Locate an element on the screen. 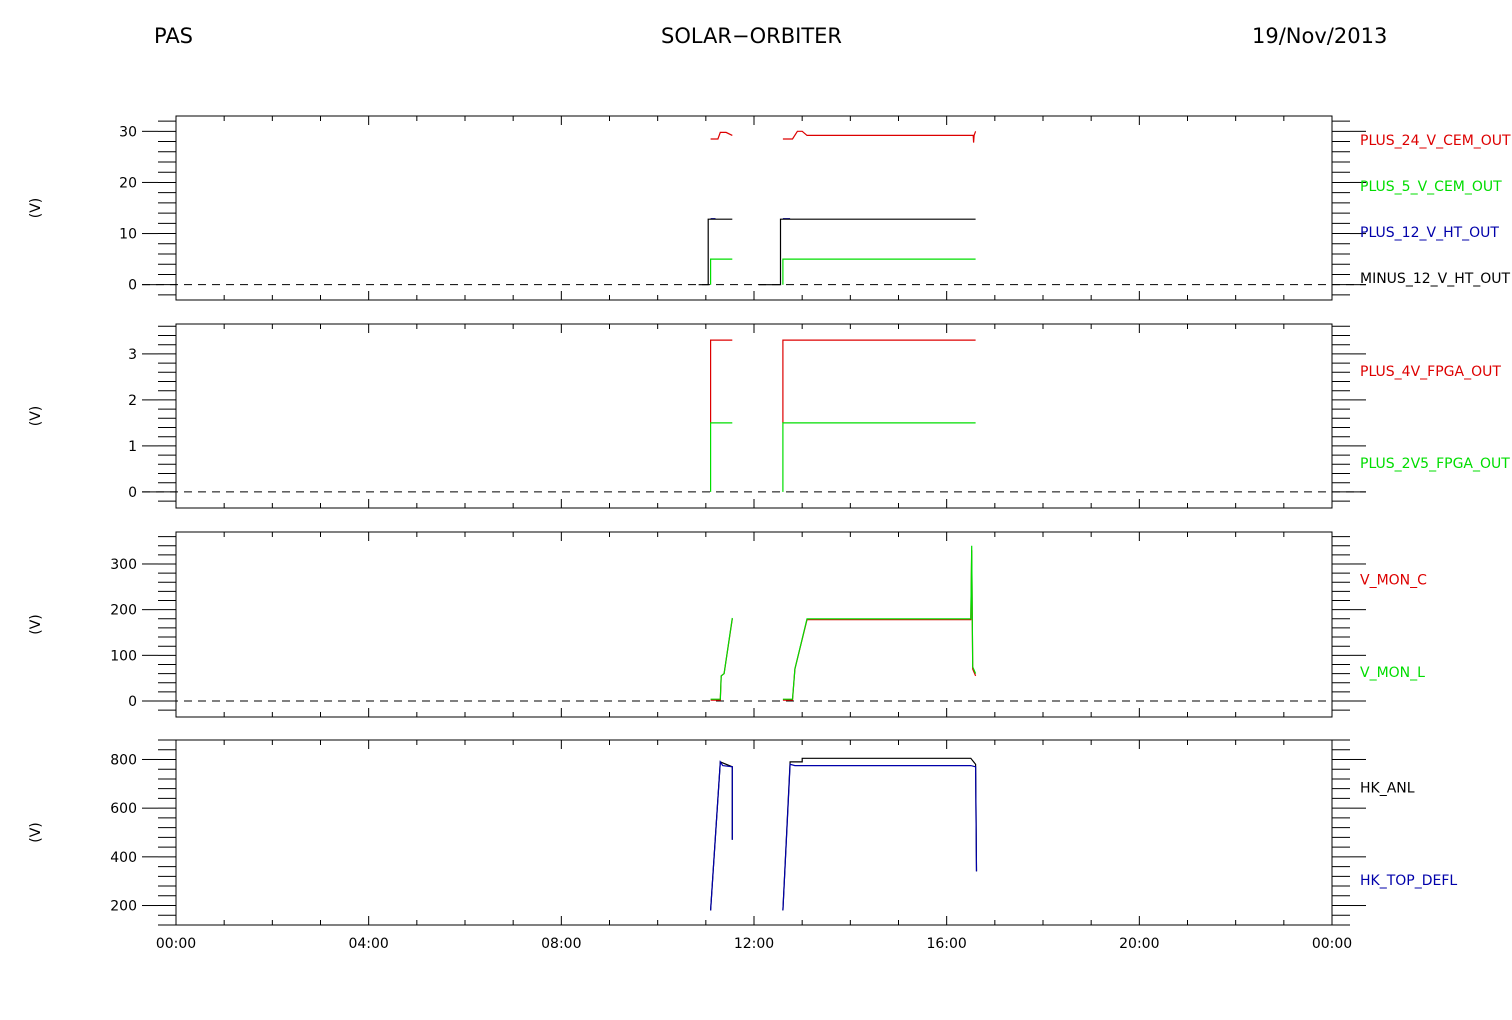 Image resolution: width=1512 pixels, height=1020 pixels. series-label-plus-24-v-cem-out: PLUS_24_V_CEM_OUT is located at coordinates (1435, 141).